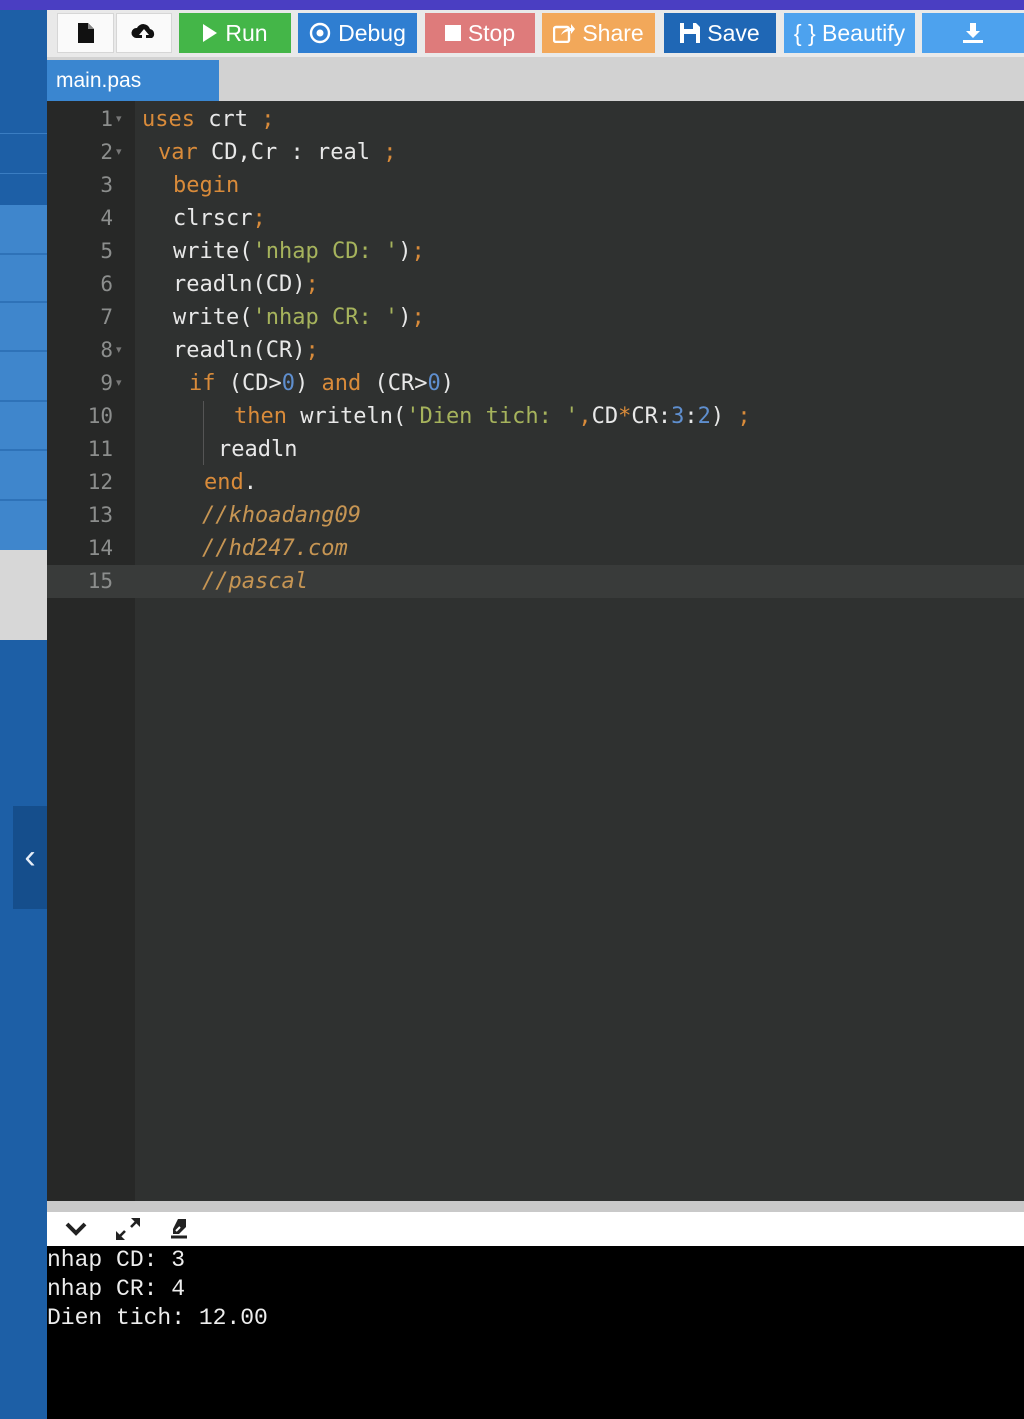 The height and width of the screenshot is (1419, 1024). I want to click on code-line: 6 readln(CD);, so click(209, 284).